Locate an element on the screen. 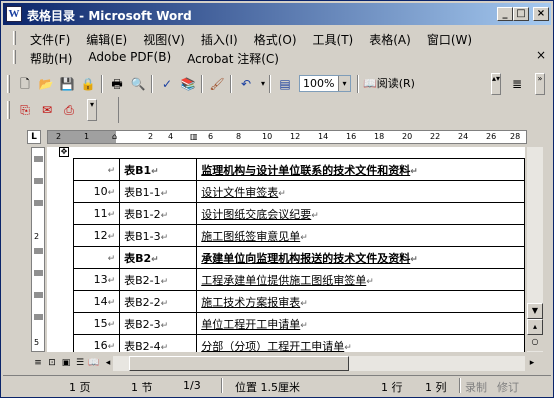 This screenshot has width=560, height=403. form-title-link: 施工技术方案报审表 is located at coordinates (250, 302).